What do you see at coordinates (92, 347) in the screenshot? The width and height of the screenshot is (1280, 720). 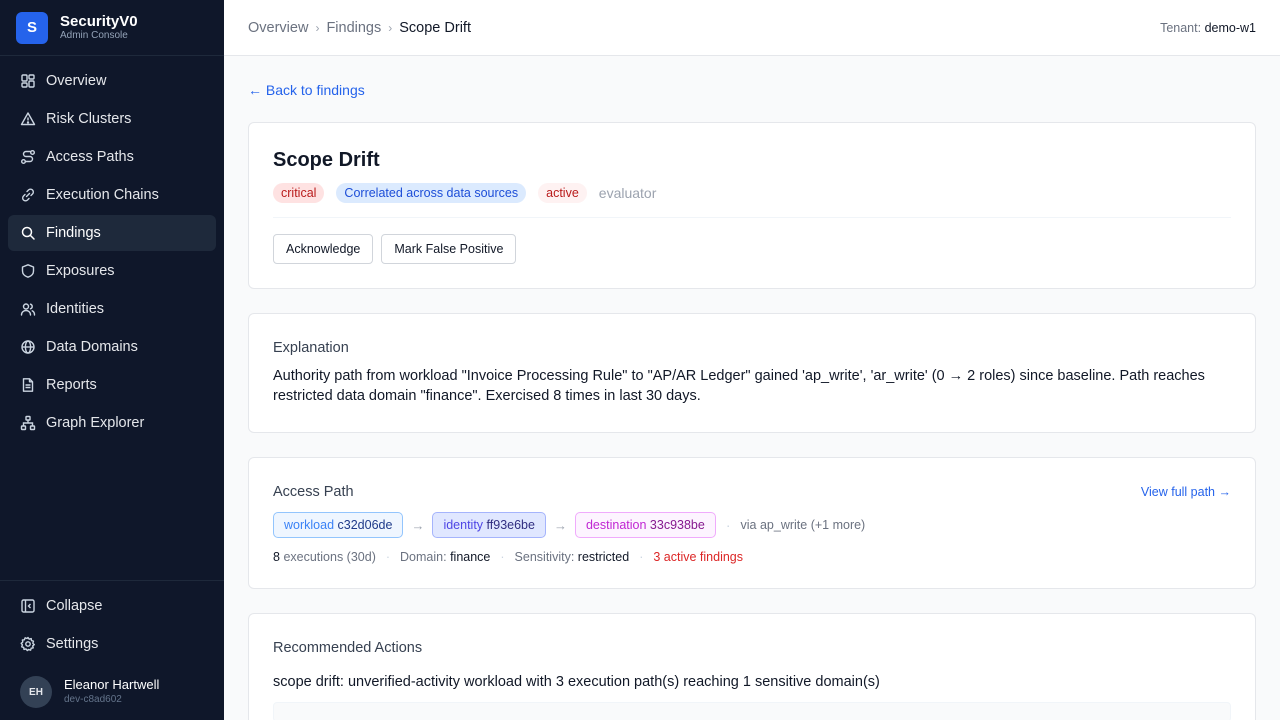 I see `sidebar-item-label: Data Domains` at bounding box center [92, 347].